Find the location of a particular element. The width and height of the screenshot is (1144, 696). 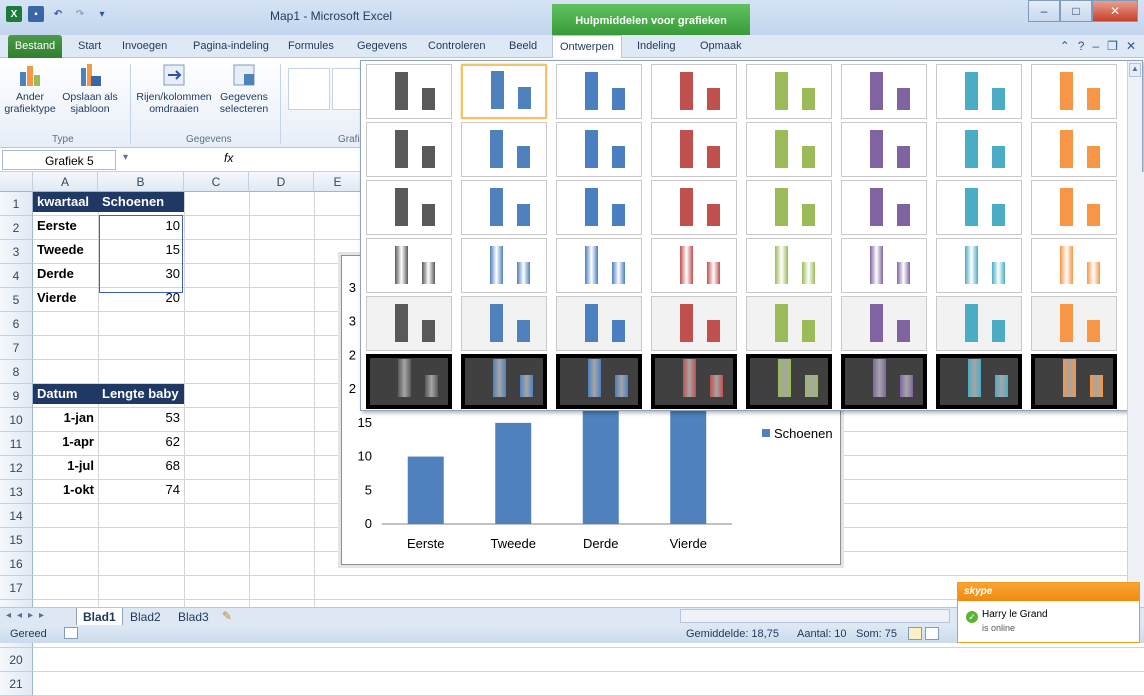

col-header-e: E is located at coordinates (338, 182).